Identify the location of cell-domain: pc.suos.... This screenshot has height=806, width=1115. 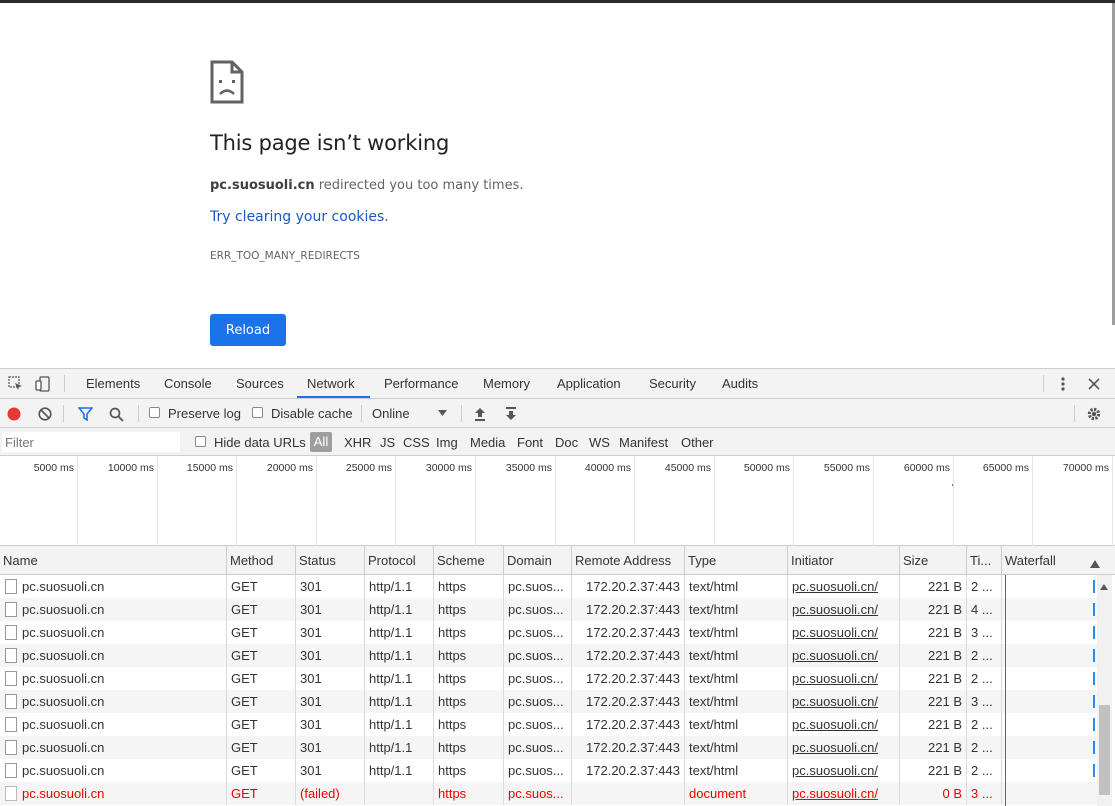
(537, 678).